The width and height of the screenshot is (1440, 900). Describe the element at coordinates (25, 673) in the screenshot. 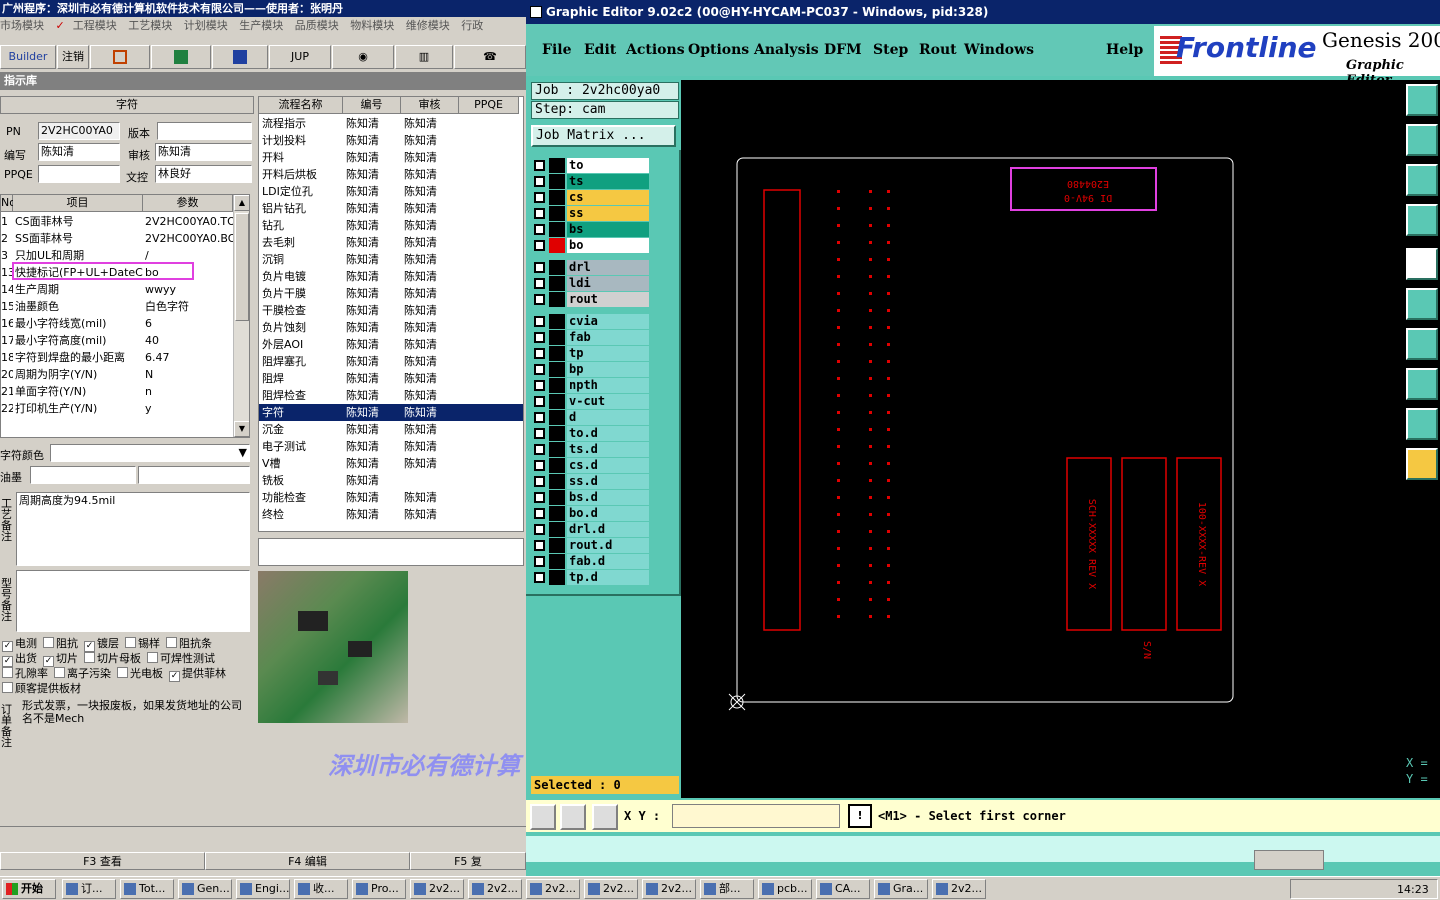

I see `checkbox-option: 孔隙率` at that location.